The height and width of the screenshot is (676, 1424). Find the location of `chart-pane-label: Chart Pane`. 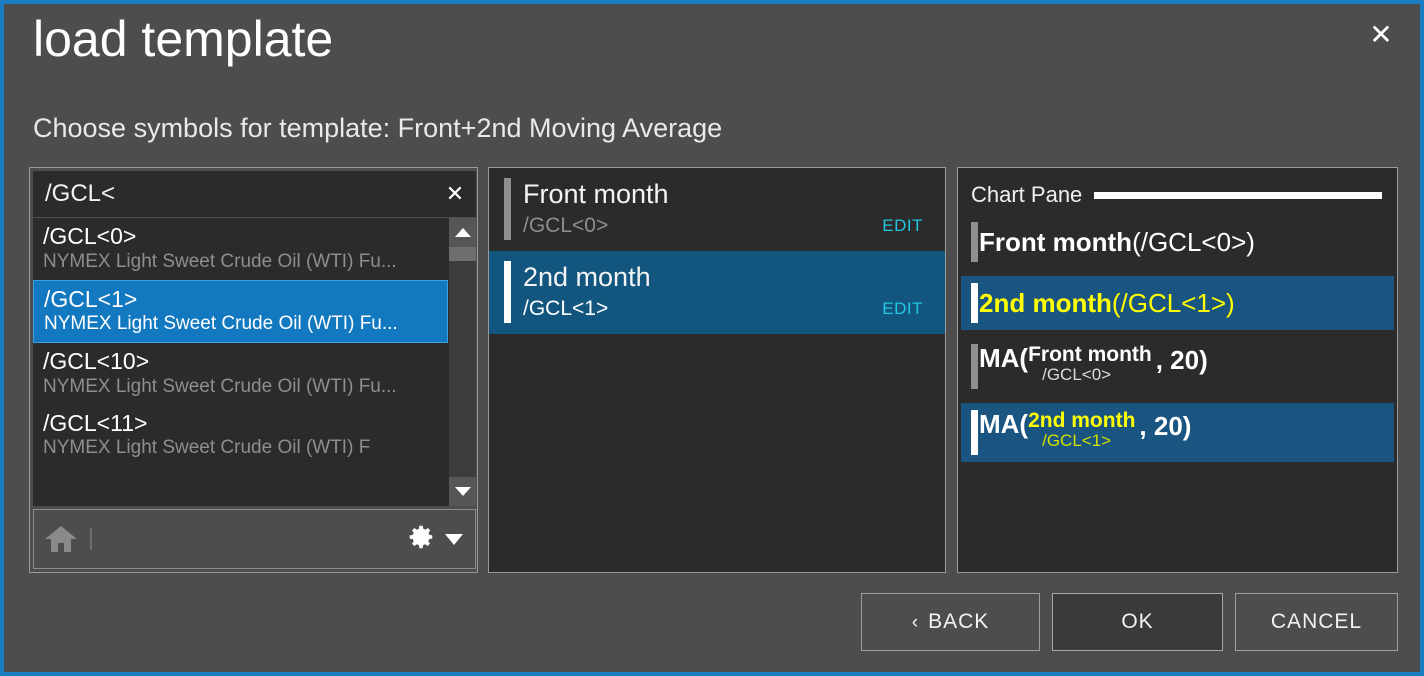

chart-pane-label: Chart Pane is located at coordinates (1027, 194).